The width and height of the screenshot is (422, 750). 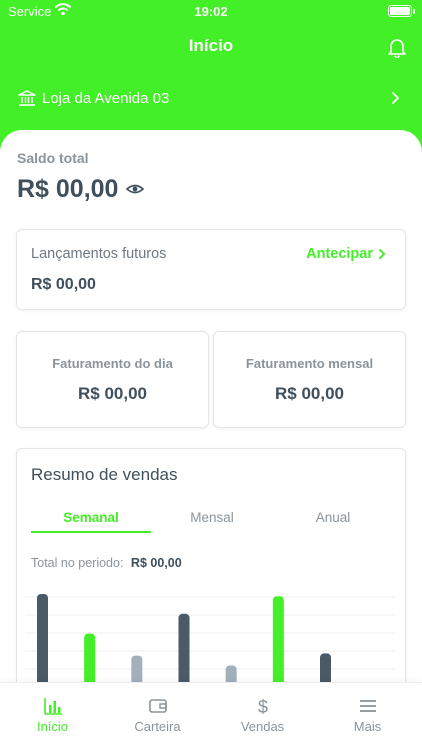 What do you see at coordinates (262, 715) in the screenshot?
I see `nav-item-vendas: $ Vendas` at bounding box center [262, 715].